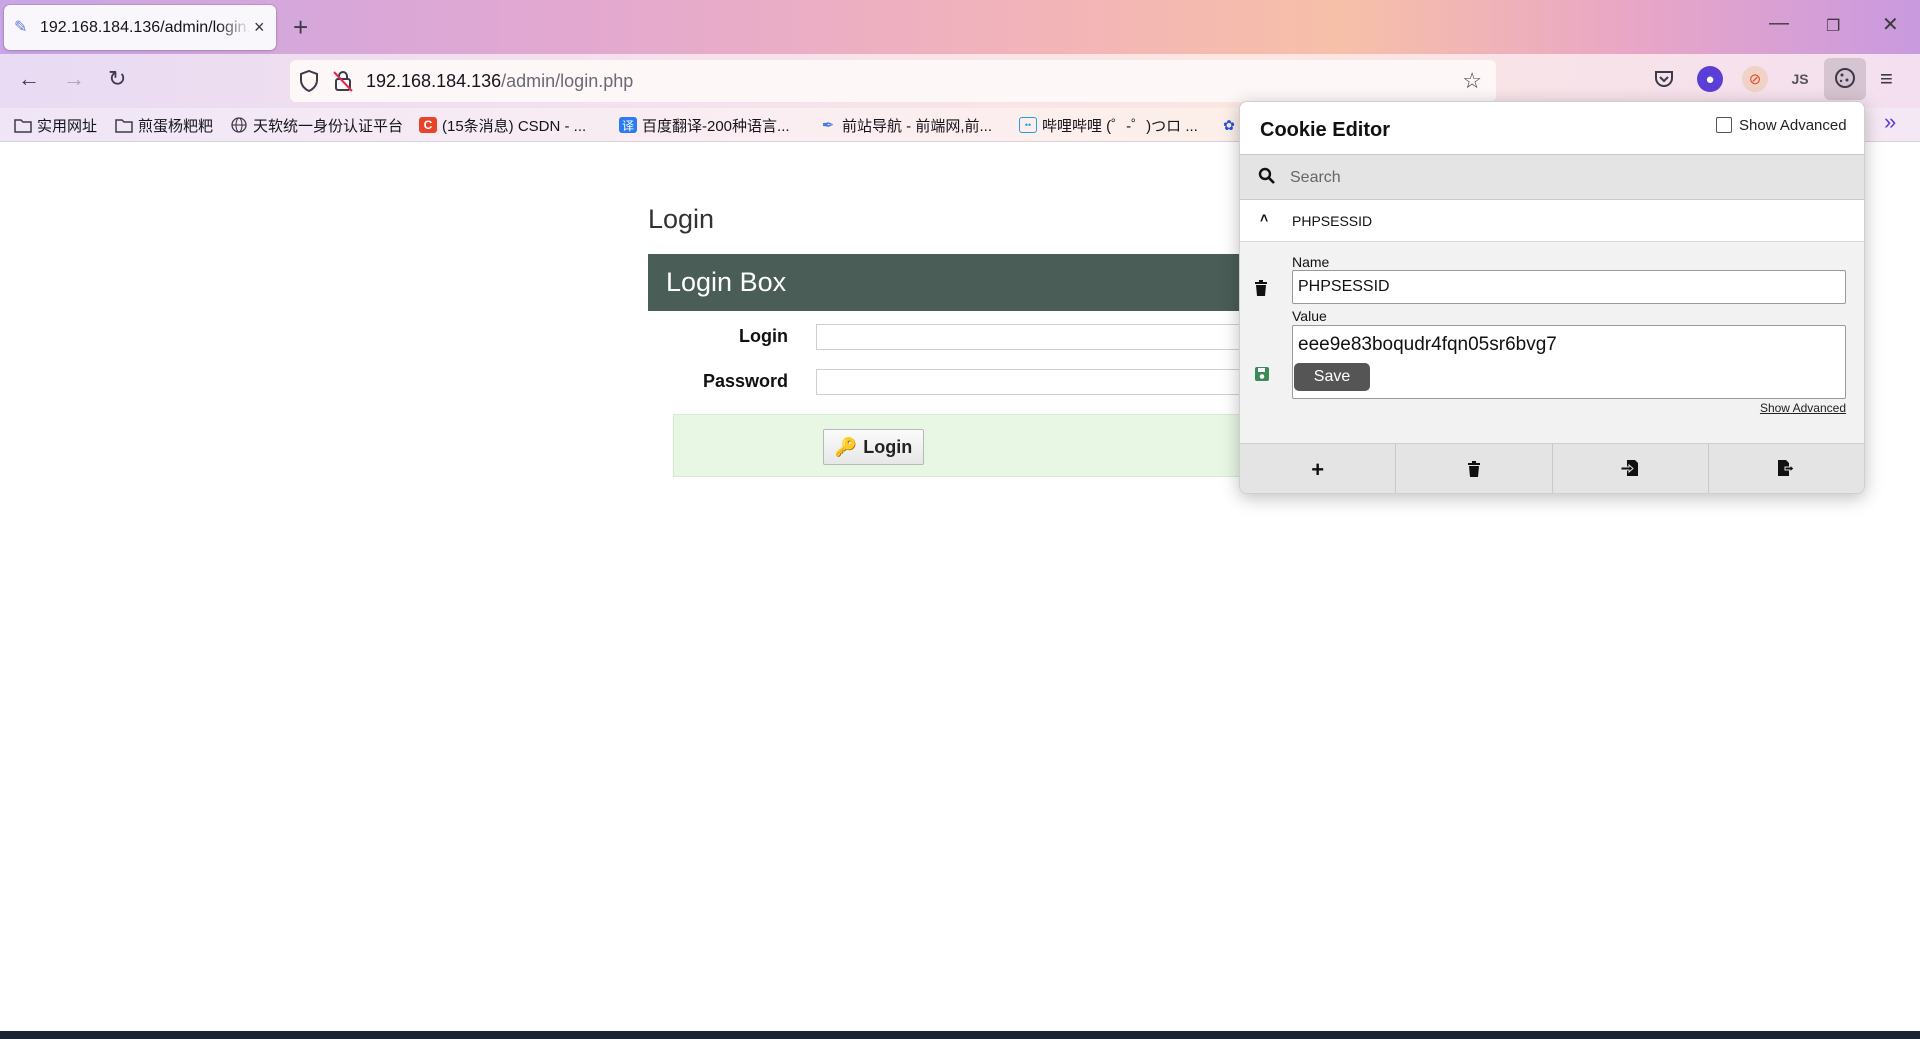 Image resolution: width=1920 pixels, height=1039 pixels. Describe the element at coordinates (1309, 316) in the screenshot. I see `value-label: Value` at that location.